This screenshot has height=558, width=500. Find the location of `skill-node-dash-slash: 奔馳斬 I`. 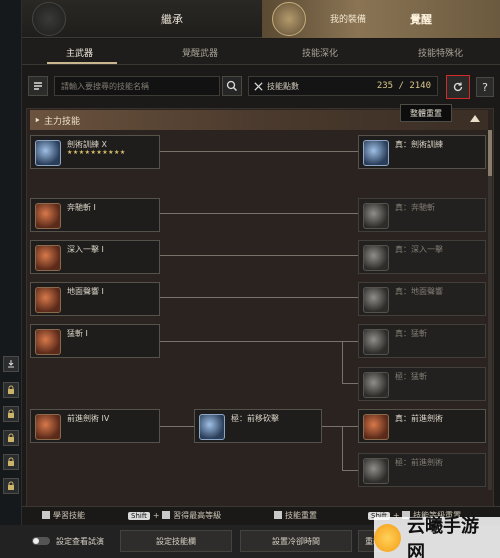

skill-node-dash-slash: 奔馳斬 I is located at coordinates (95, 215).